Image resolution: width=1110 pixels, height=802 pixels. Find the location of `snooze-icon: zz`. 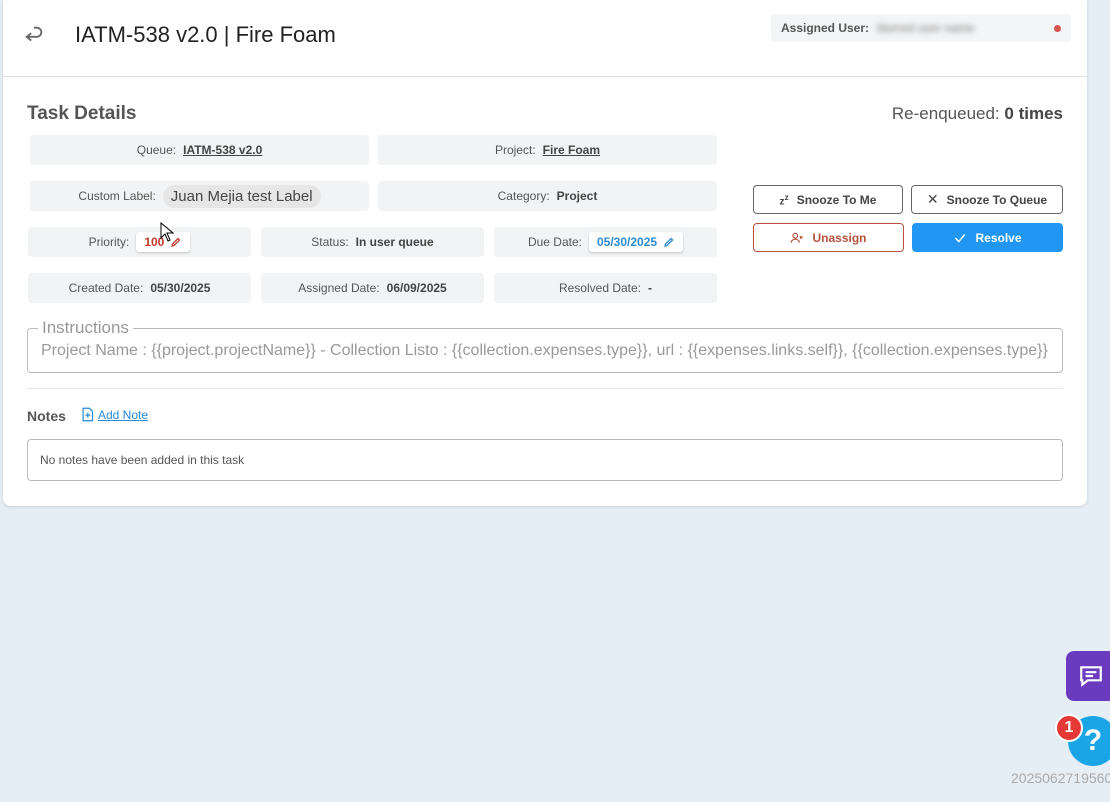

snooze-icon: zz is located at coordinates (784, 199).